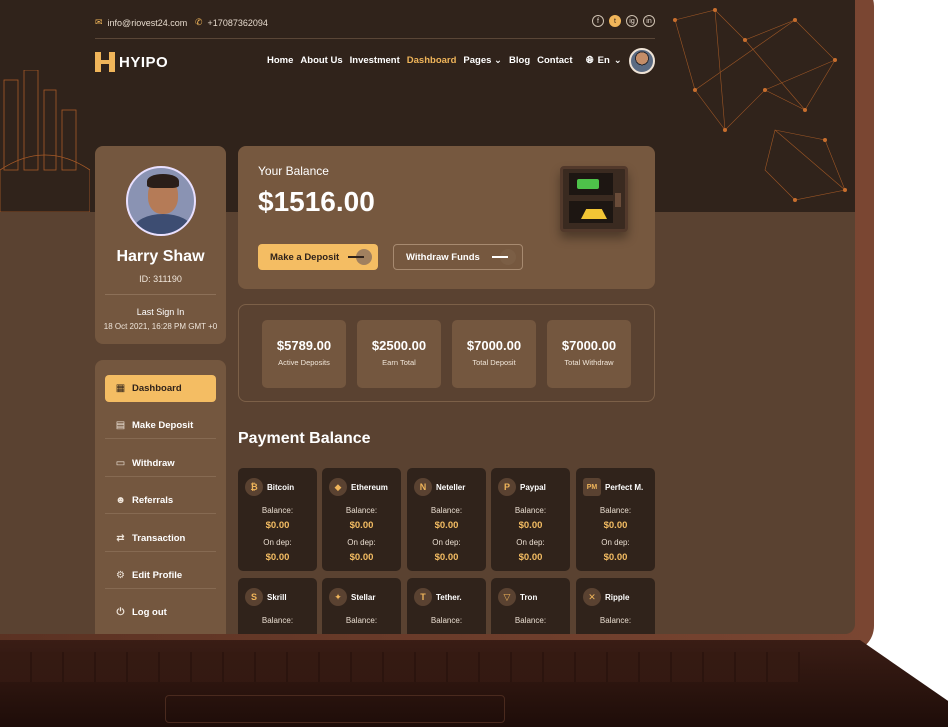 Image resolution: width=948 pixels, height=727 pixels. Describe the element at coordinates (160, 463) in the screenshot. I see `sidebar-item-withdraw: ▭ Withdraw` at that location.